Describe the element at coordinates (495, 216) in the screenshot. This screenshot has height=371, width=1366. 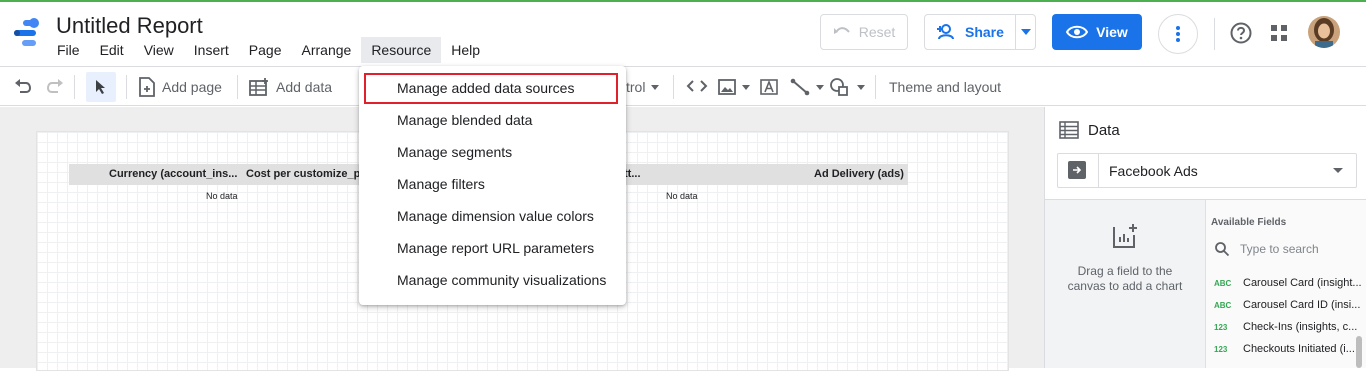
I see `menu-item-manage-dimension-colors: Manage dimension value colors` at that location.